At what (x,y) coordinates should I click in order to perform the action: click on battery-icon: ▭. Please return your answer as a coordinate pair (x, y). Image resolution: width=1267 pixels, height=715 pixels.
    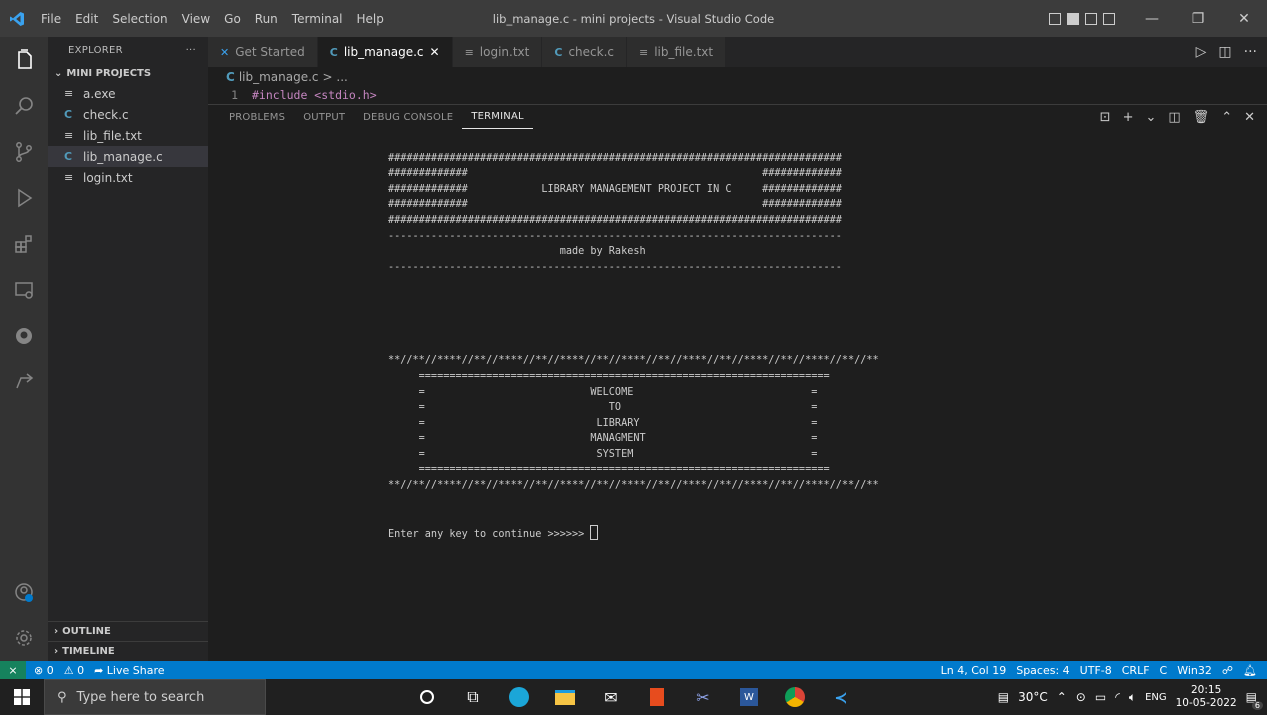
    Looking at the image, I should click on (1100, 697).